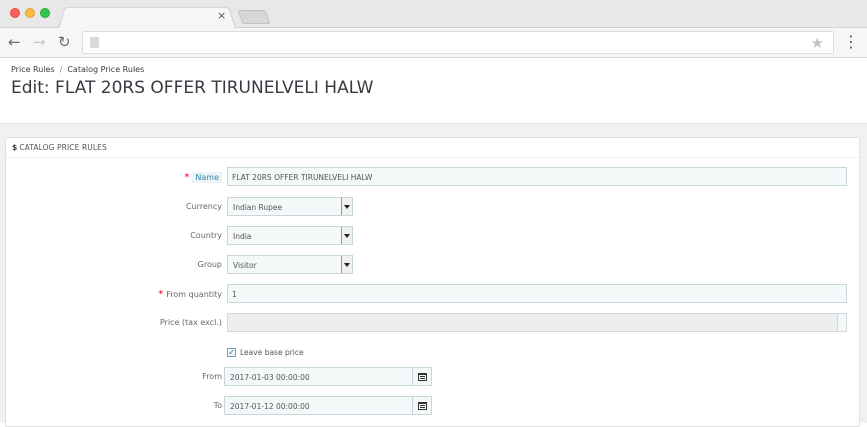 The image size is (867, 427). Describe the element at coordinates (33, 69) in the screenshot. I see `breadcrumb-item-price-rules: Price Rules` at that location.